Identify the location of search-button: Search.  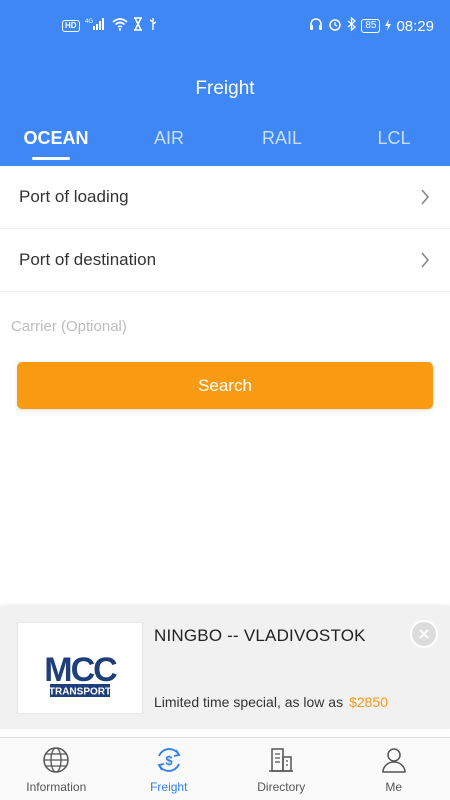
(225, 385).